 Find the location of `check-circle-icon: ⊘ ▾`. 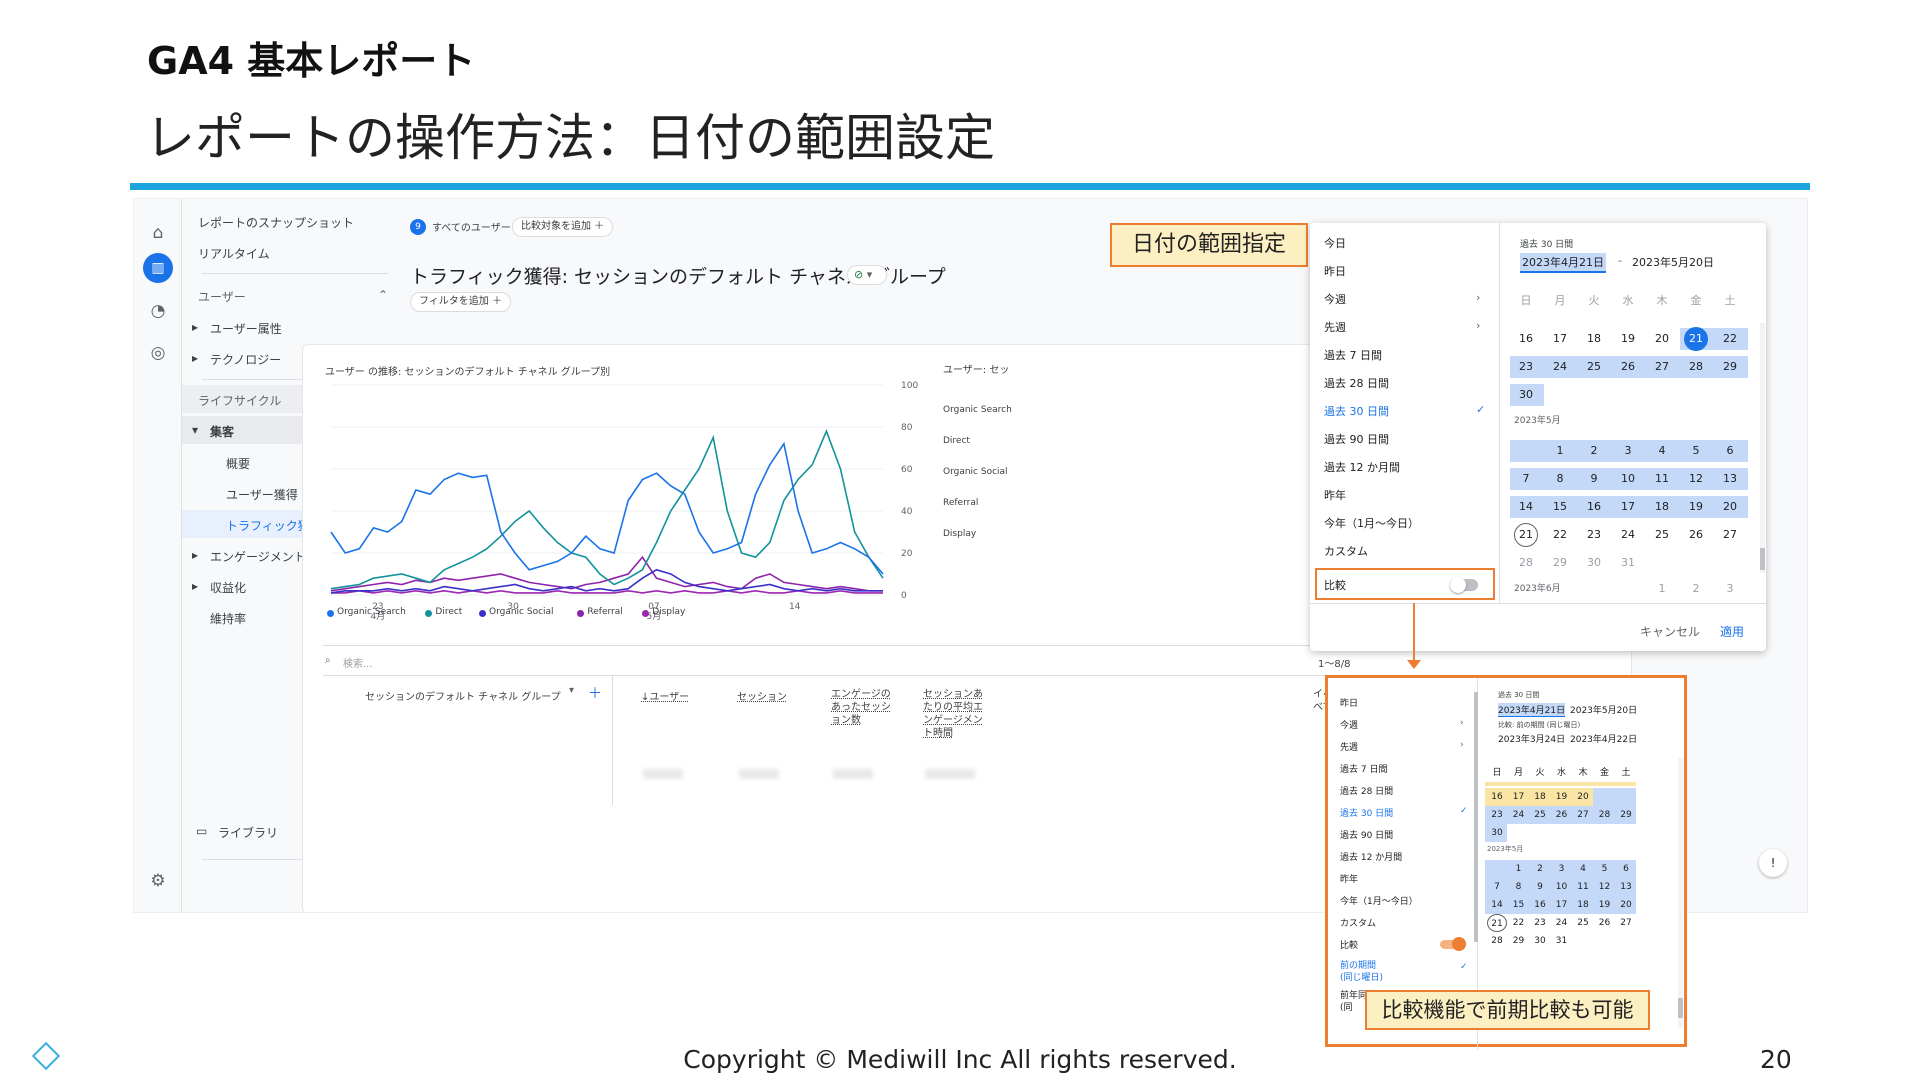

check-circle-icon: ⊘ ▾ is located at coordinates (867, 275).